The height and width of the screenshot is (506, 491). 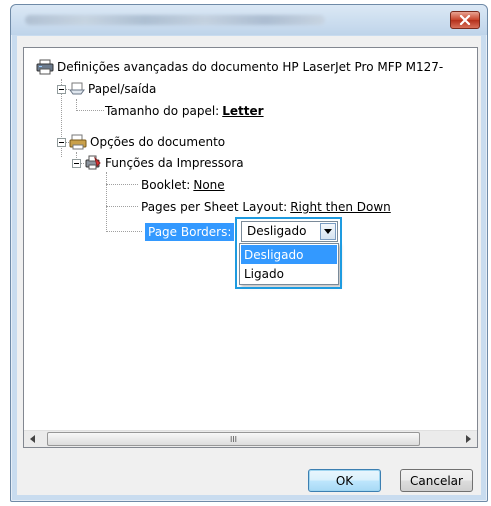 I want to click on scrollbar-thumb: III, so click(x=233, y=439).